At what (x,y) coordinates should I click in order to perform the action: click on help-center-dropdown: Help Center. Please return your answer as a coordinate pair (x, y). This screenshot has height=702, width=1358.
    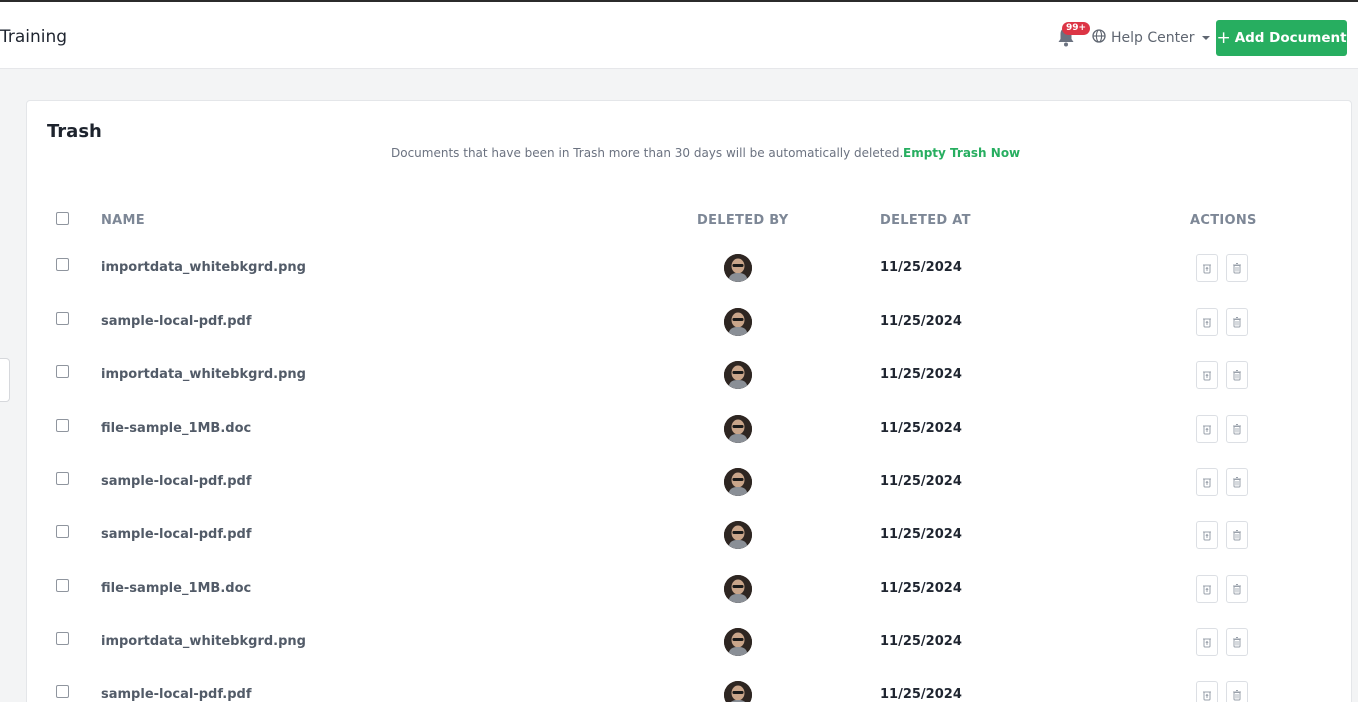
    Looking at the image, I should click on (1151, 38).